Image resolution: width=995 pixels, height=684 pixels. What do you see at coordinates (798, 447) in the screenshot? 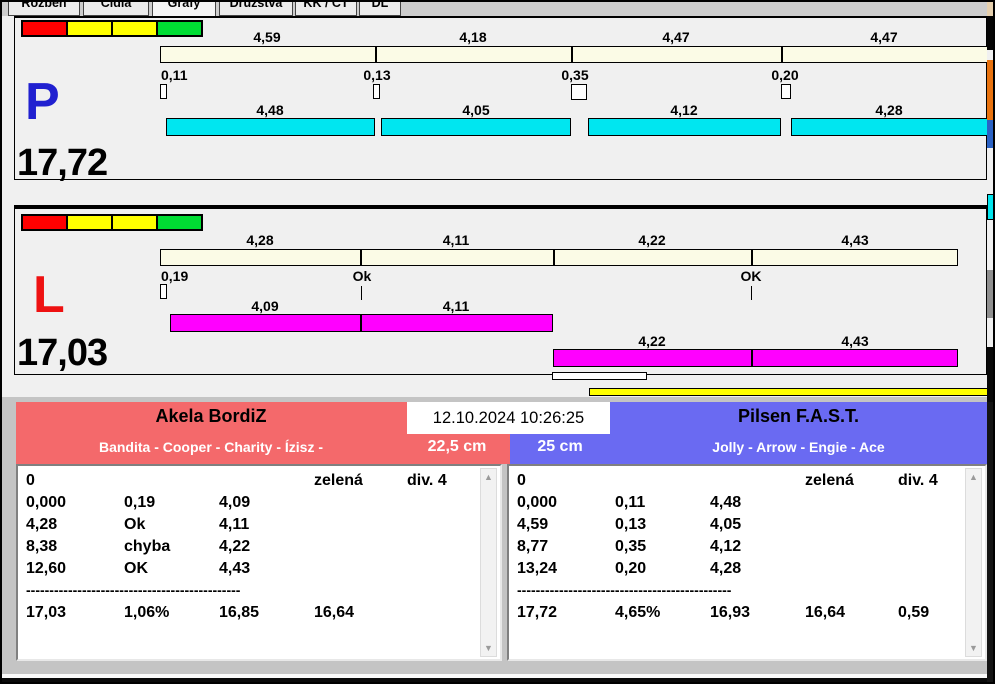
I see `dog-names-right: Jolly - Arrow - Engie - Ace` at bounding box center [798, 447].